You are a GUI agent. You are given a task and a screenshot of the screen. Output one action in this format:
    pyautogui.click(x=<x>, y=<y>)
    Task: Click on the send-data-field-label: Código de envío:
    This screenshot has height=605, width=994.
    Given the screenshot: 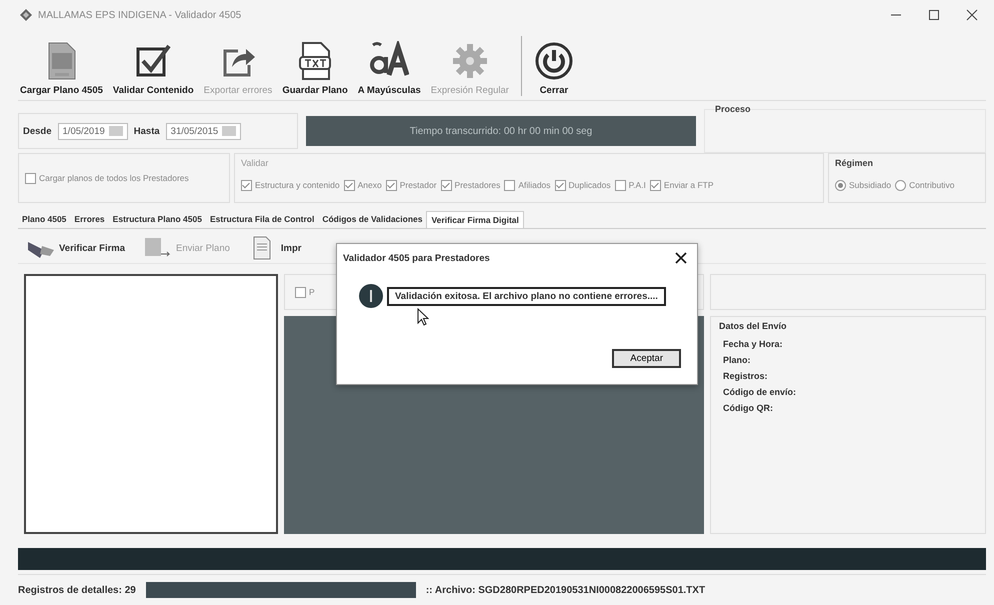 What is the action you would take?
    pyautogui.click(x=759, y=392)
    